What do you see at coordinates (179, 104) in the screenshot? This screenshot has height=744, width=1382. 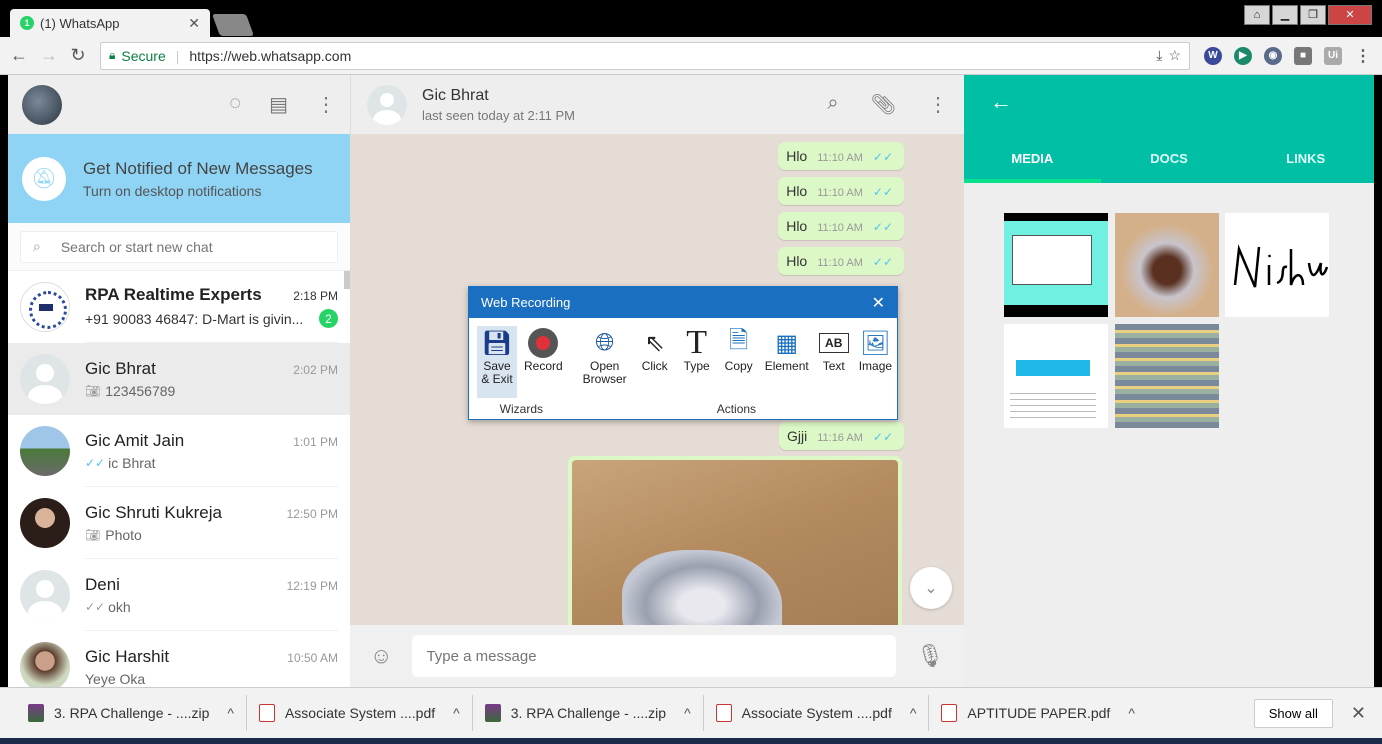 I see `sidebar-header: ◌ ▤ ⋮` at bounding box center [179, 104].